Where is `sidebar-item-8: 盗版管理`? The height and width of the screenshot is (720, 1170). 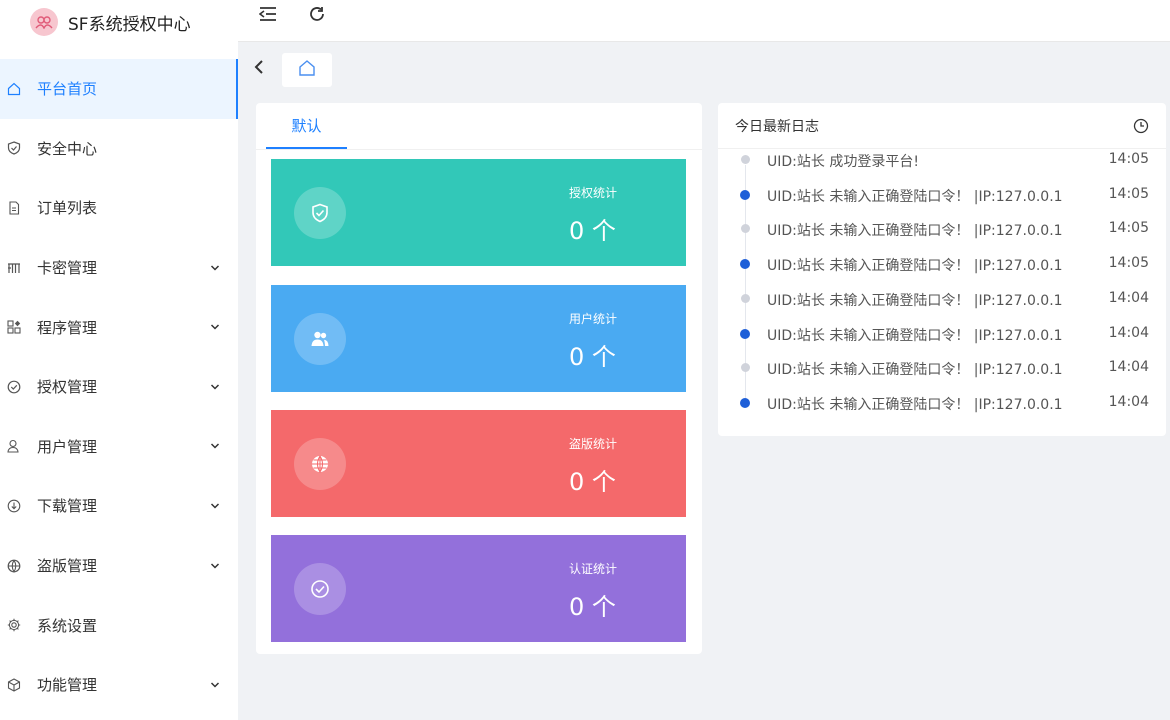 sidebar-item-8: 盗版管理 is located at coordinates (119, 566).